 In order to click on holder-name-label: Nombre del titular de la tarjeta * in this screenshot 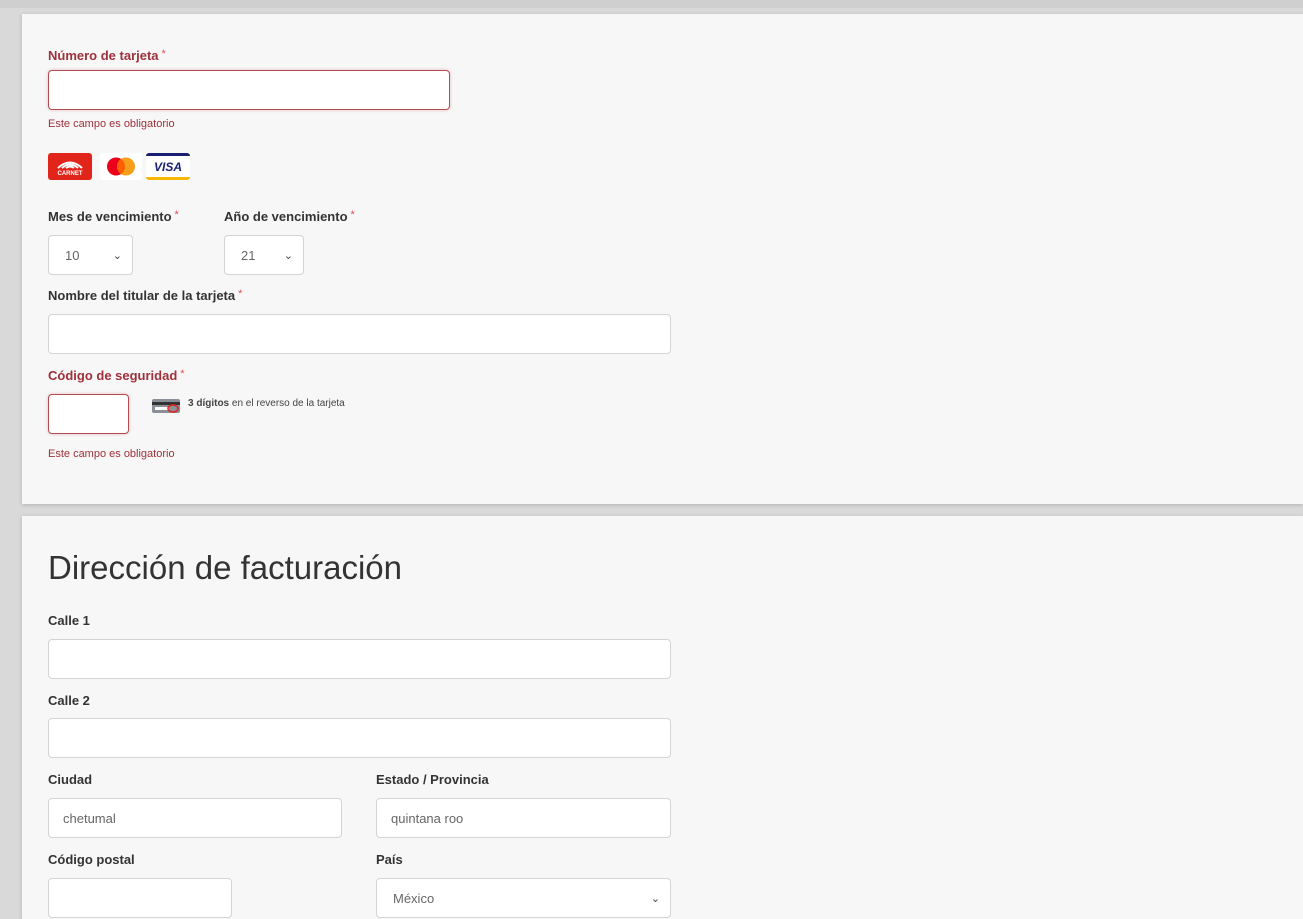, I will do `click(145, 295)`.